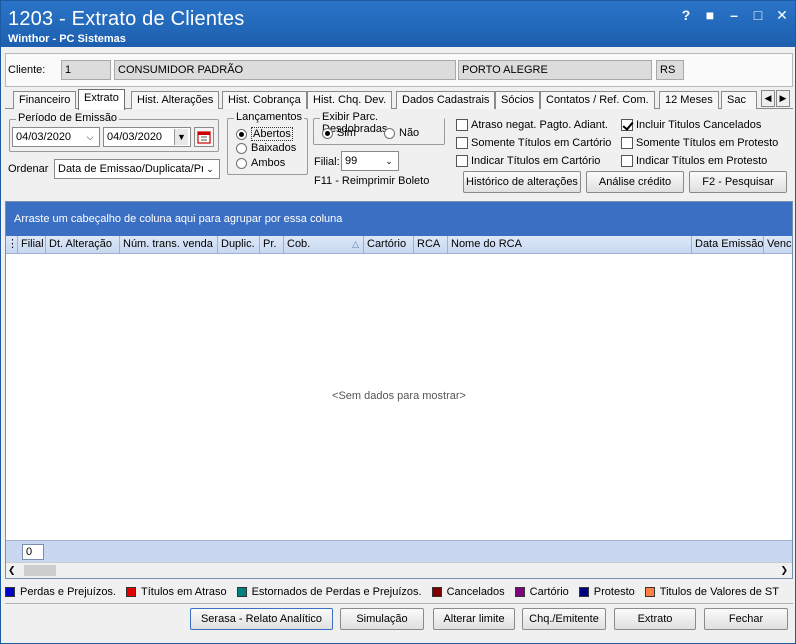 Image resolution: width=796 pixels, height=644 pixels. I want to click on col-num-trans-venda: Núm. trans. venda, so click(169, 245).